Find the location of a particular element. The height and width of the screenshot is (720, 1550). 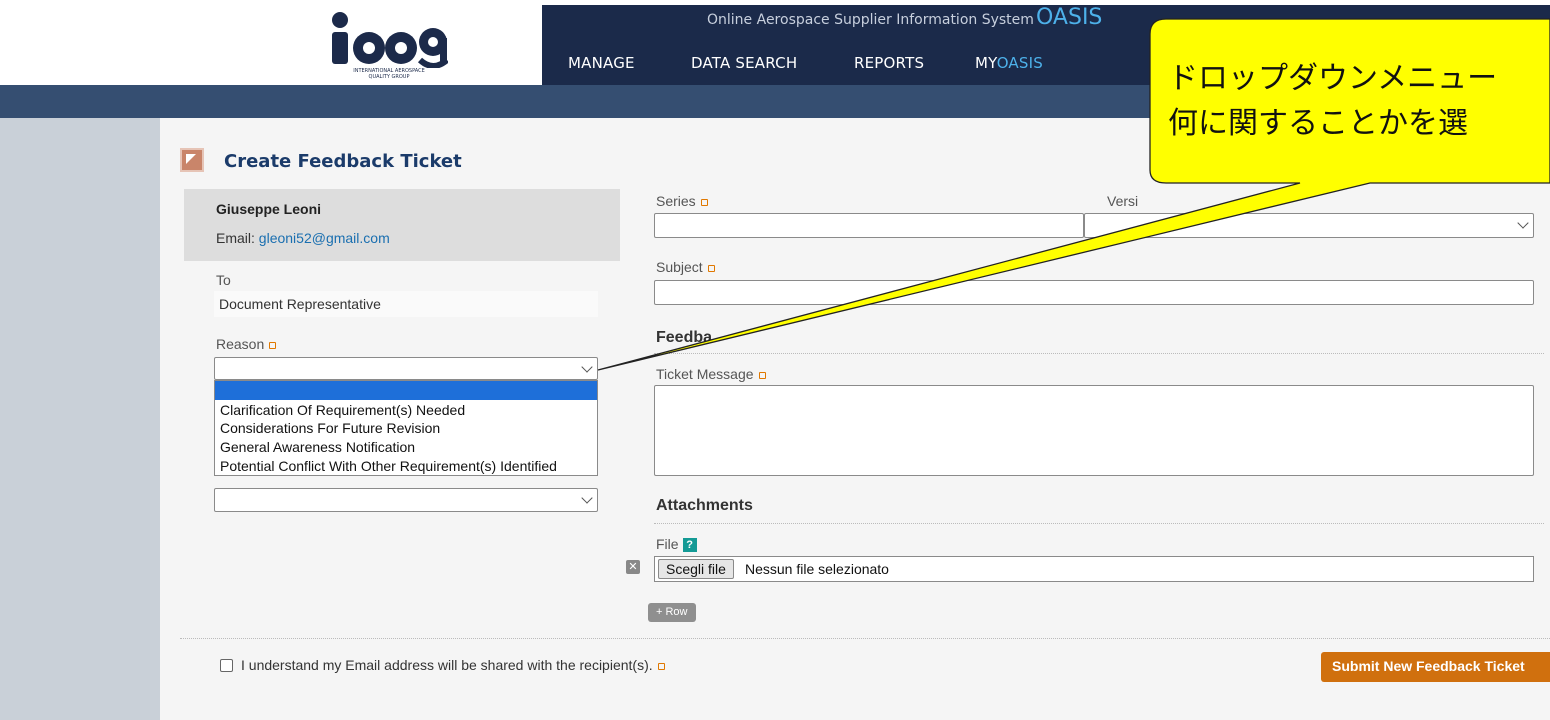

ticket-message-textarea is located at coordinates (1094, 430).